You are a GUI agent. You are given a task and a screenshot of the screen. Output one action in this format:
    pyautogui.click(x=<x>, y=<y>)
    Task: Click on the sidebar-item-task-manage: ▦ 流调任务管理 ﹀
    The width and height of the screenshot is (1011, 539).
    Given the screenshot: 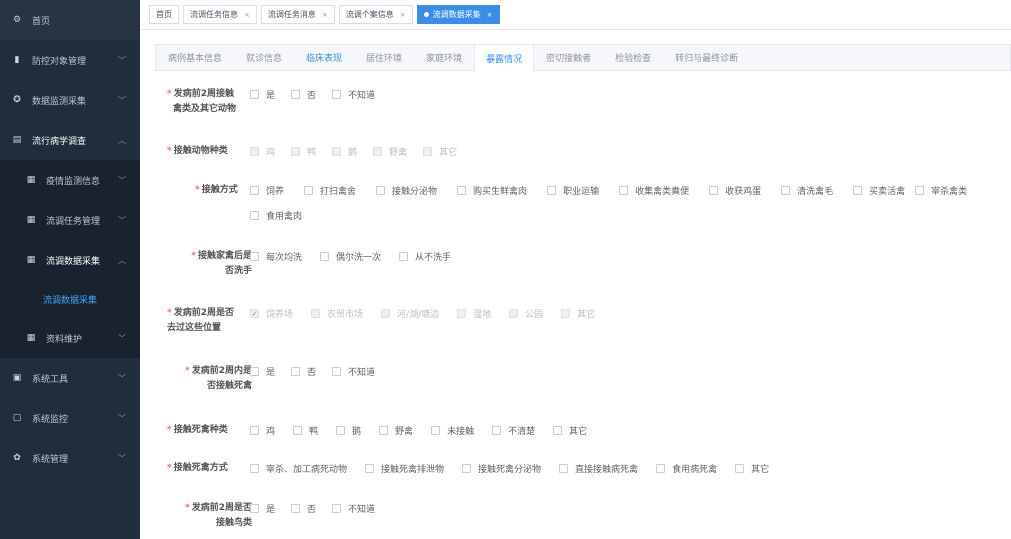 What is the action you would take?
    pyautogui.click(x=70, y=220)
    